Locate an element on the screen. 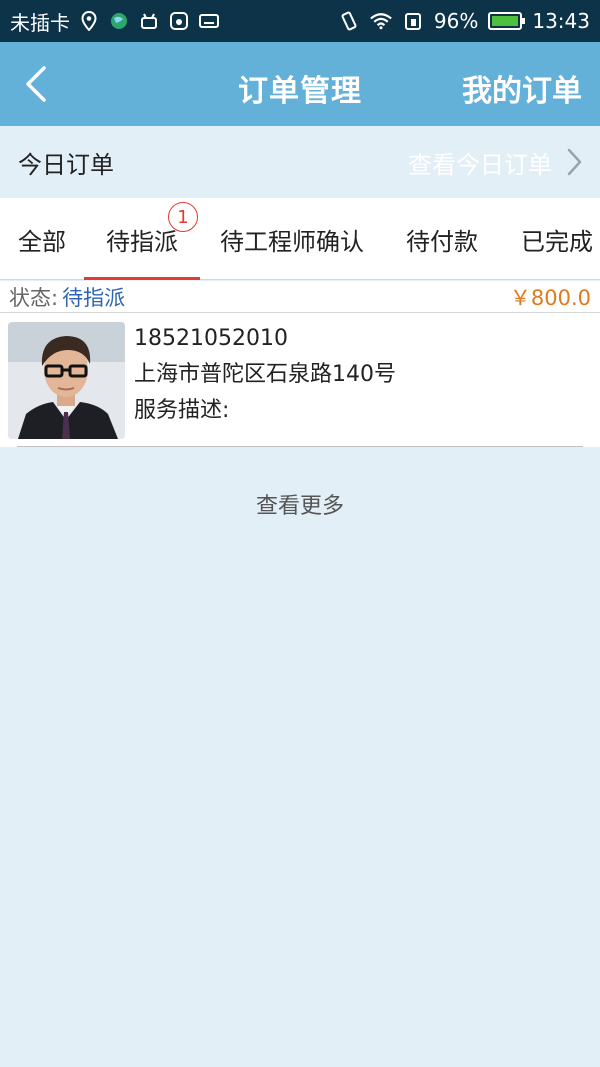 The height and width of the screenshot is (1067, 600). tab-label: 待工程师确认 is located at coordinates (292, 241).